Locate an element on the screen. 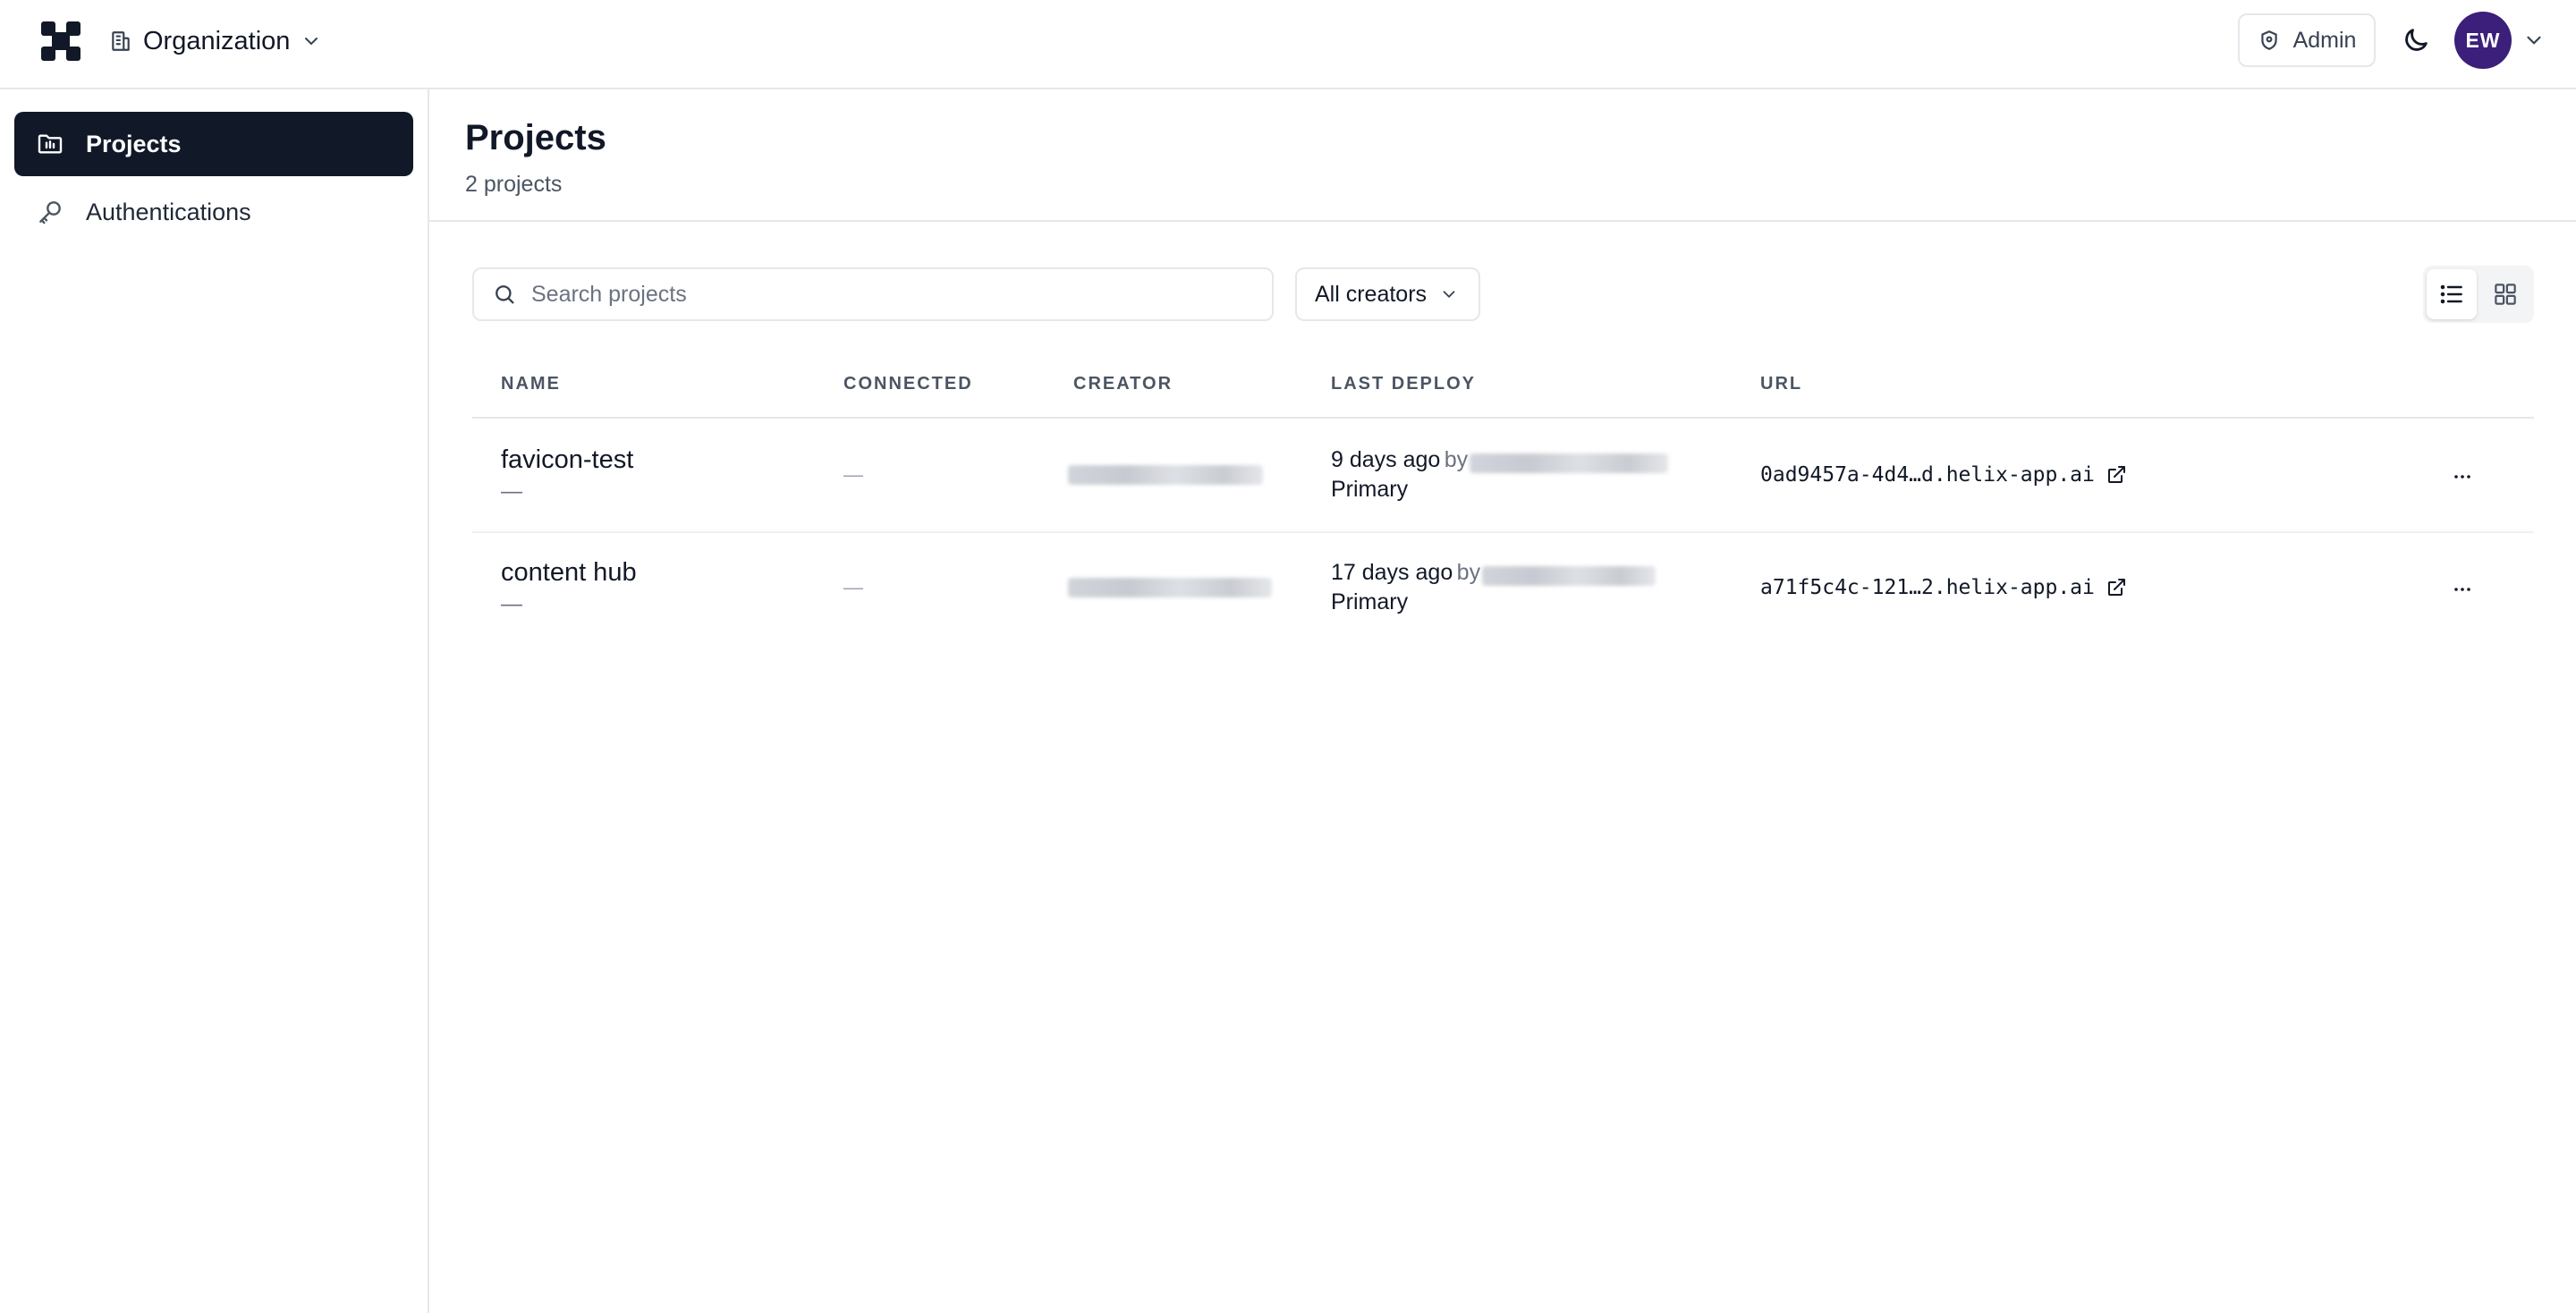 The height and width of the screenshot is (1313, 2576). admin-button: Admin is located at coordinates (2307, 40).